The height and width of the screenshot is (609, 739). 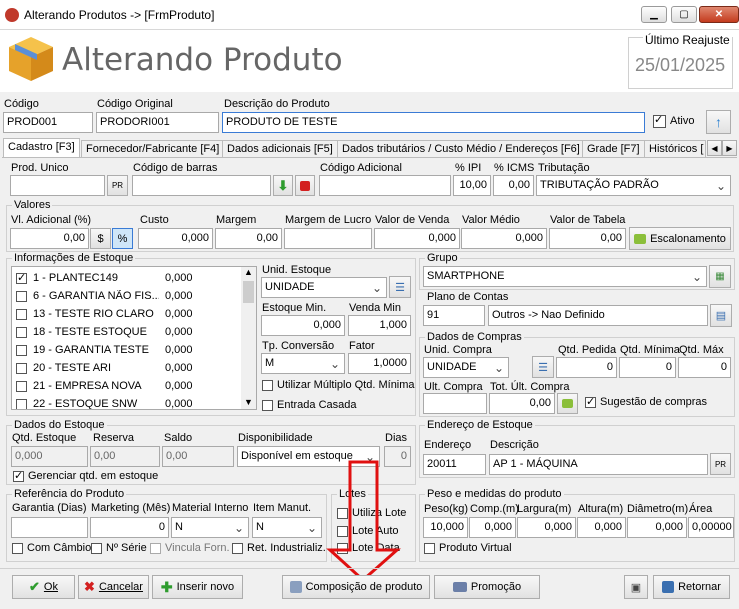 What do you see at coordinates (647, 367) in the screenshot?
I see `qtd-minima-field: 0` at bounding box center [647, 367].